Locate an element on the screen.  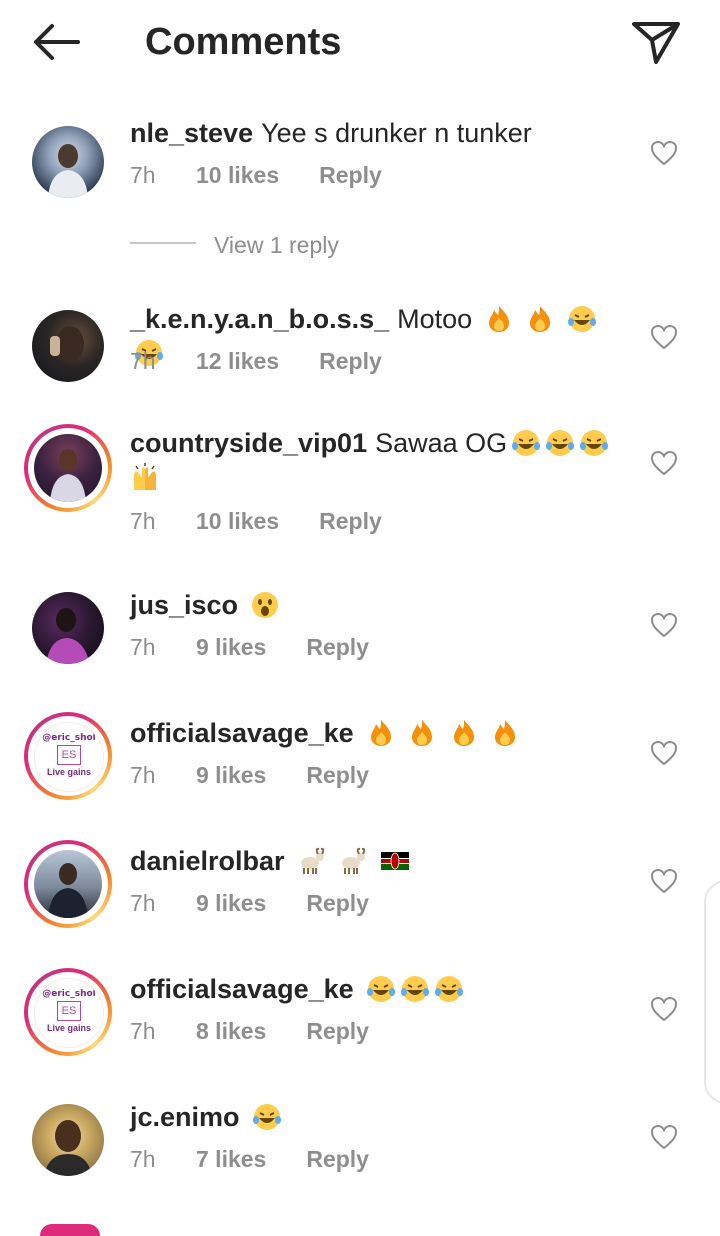
kenya-flag-icon is located at coordinates (394, 861).